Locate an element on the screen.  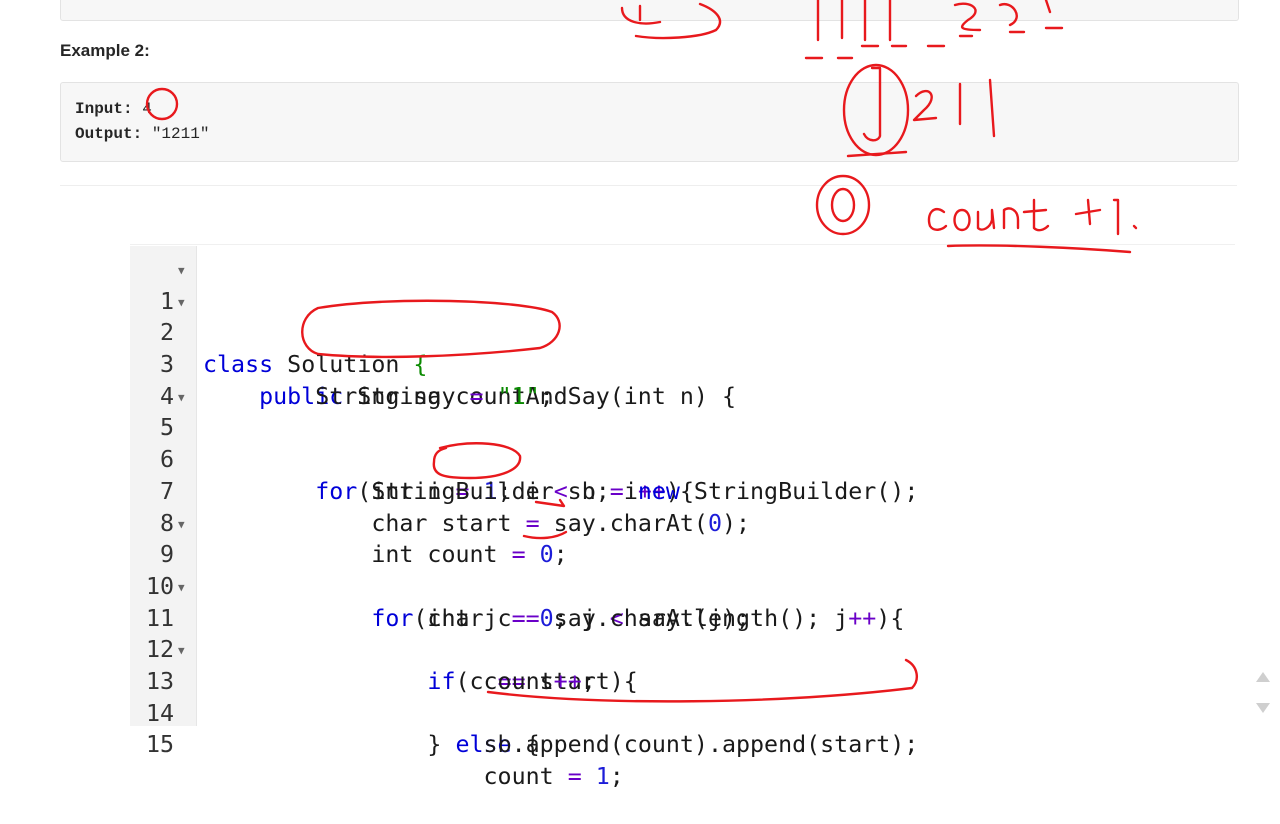
code-text: count = 1; is located at coordinates (413, 777).